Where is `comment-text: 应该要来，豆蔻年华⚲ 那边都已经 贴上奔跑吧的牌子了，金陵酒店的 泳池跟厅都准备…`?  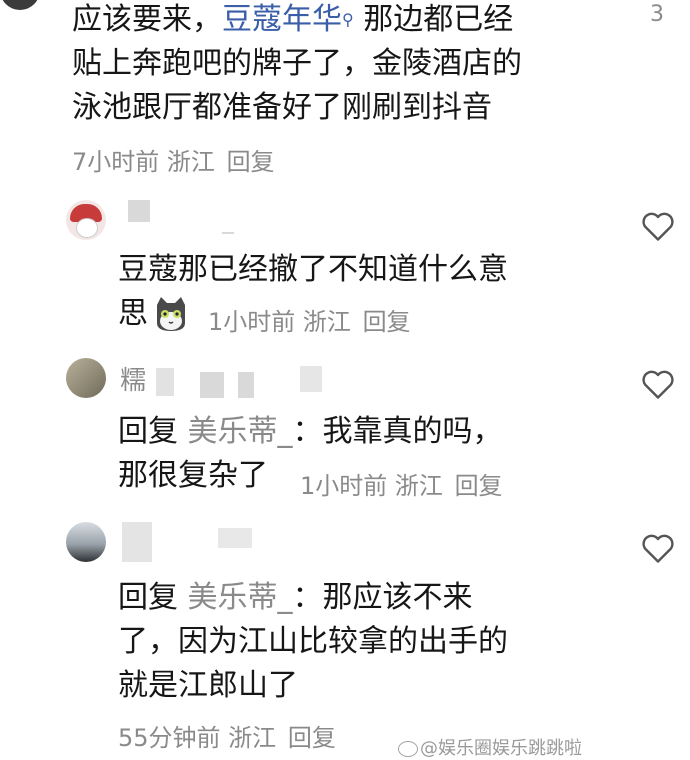
comment-text: 应该要来，豆蔻年华⚲ 那边都已经 贴上奔跑吧的牌子了，金陵酒店的 泳池跟厅都准备… is located at coordinates (297, 63).